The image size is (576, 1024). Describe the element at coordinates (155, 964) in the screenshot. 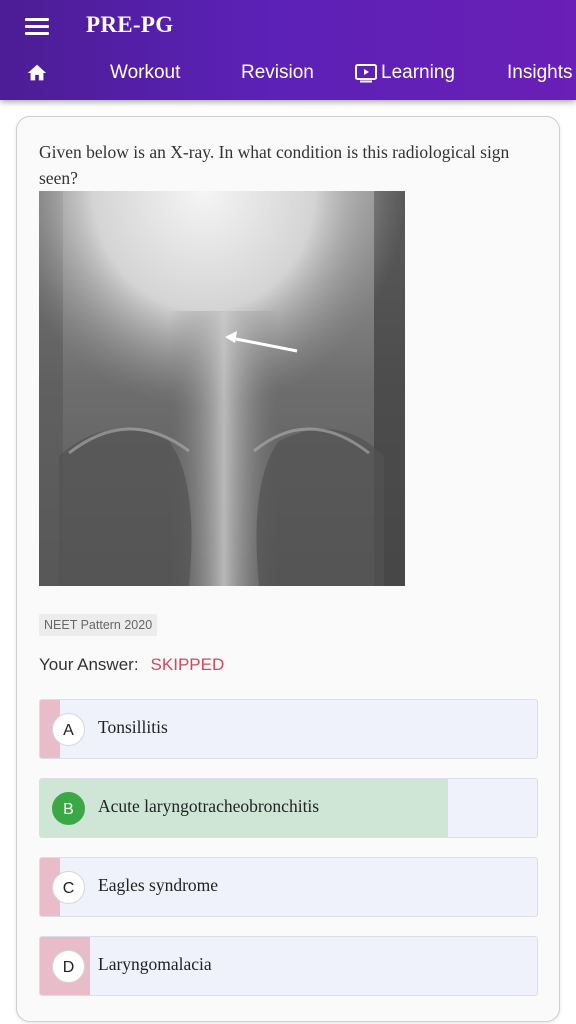

I see `option-text: Laryngomalacia` at that location.